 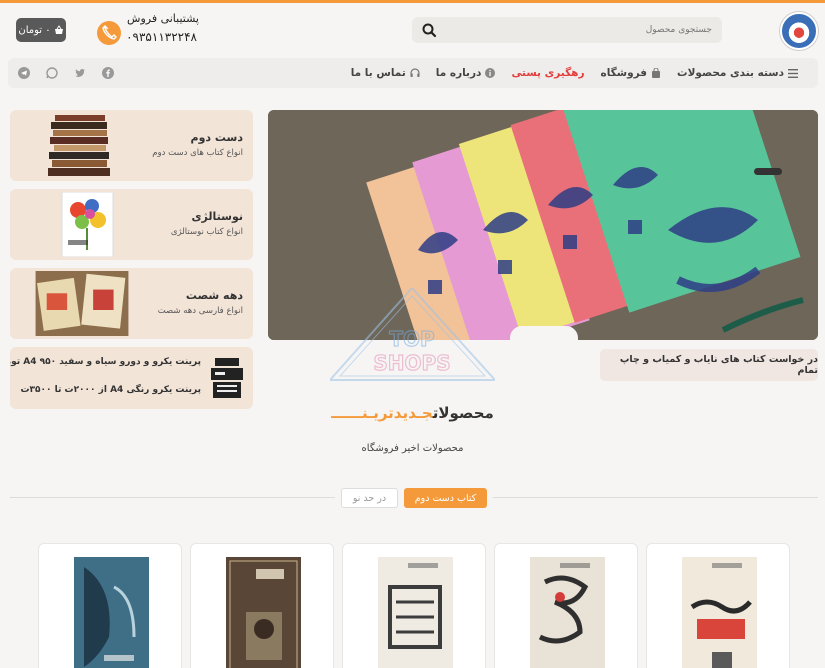 I want to click on nav-contact: تماس با ما, so click(x=385, y=73).